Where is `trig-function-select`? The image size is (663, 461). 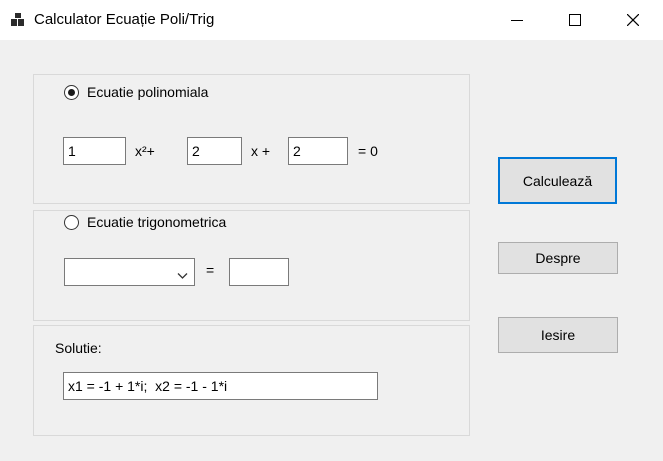
trig-function-select is located at coordinates (129, 272).